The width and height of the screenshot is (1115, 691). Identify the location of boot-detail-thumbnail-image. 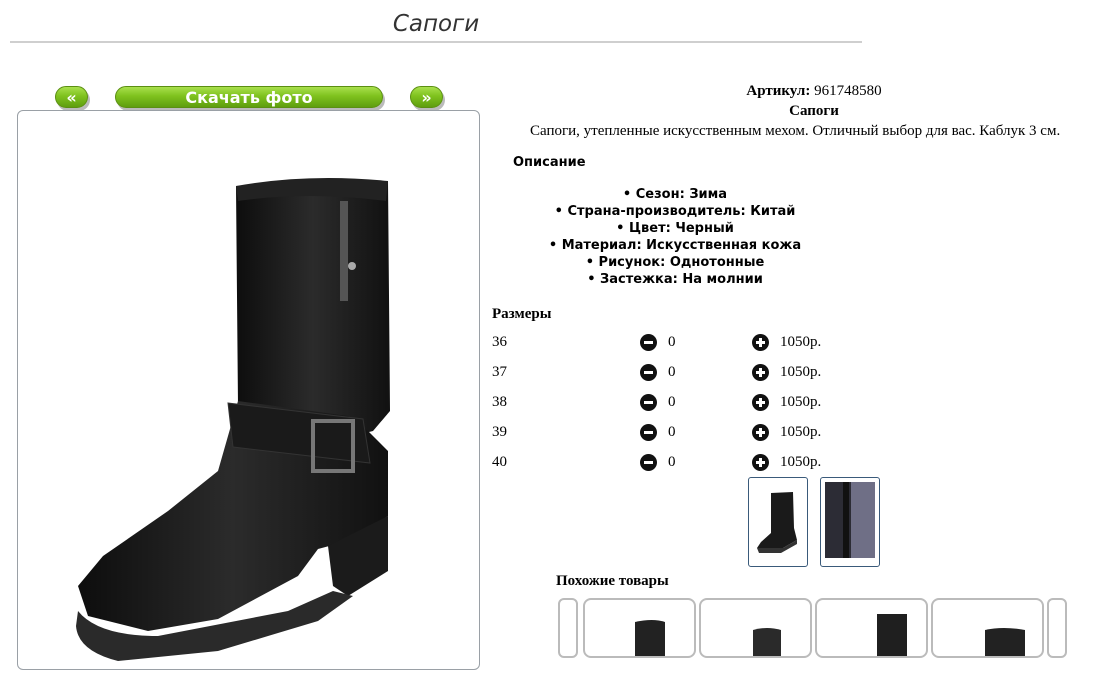
(850, 520).